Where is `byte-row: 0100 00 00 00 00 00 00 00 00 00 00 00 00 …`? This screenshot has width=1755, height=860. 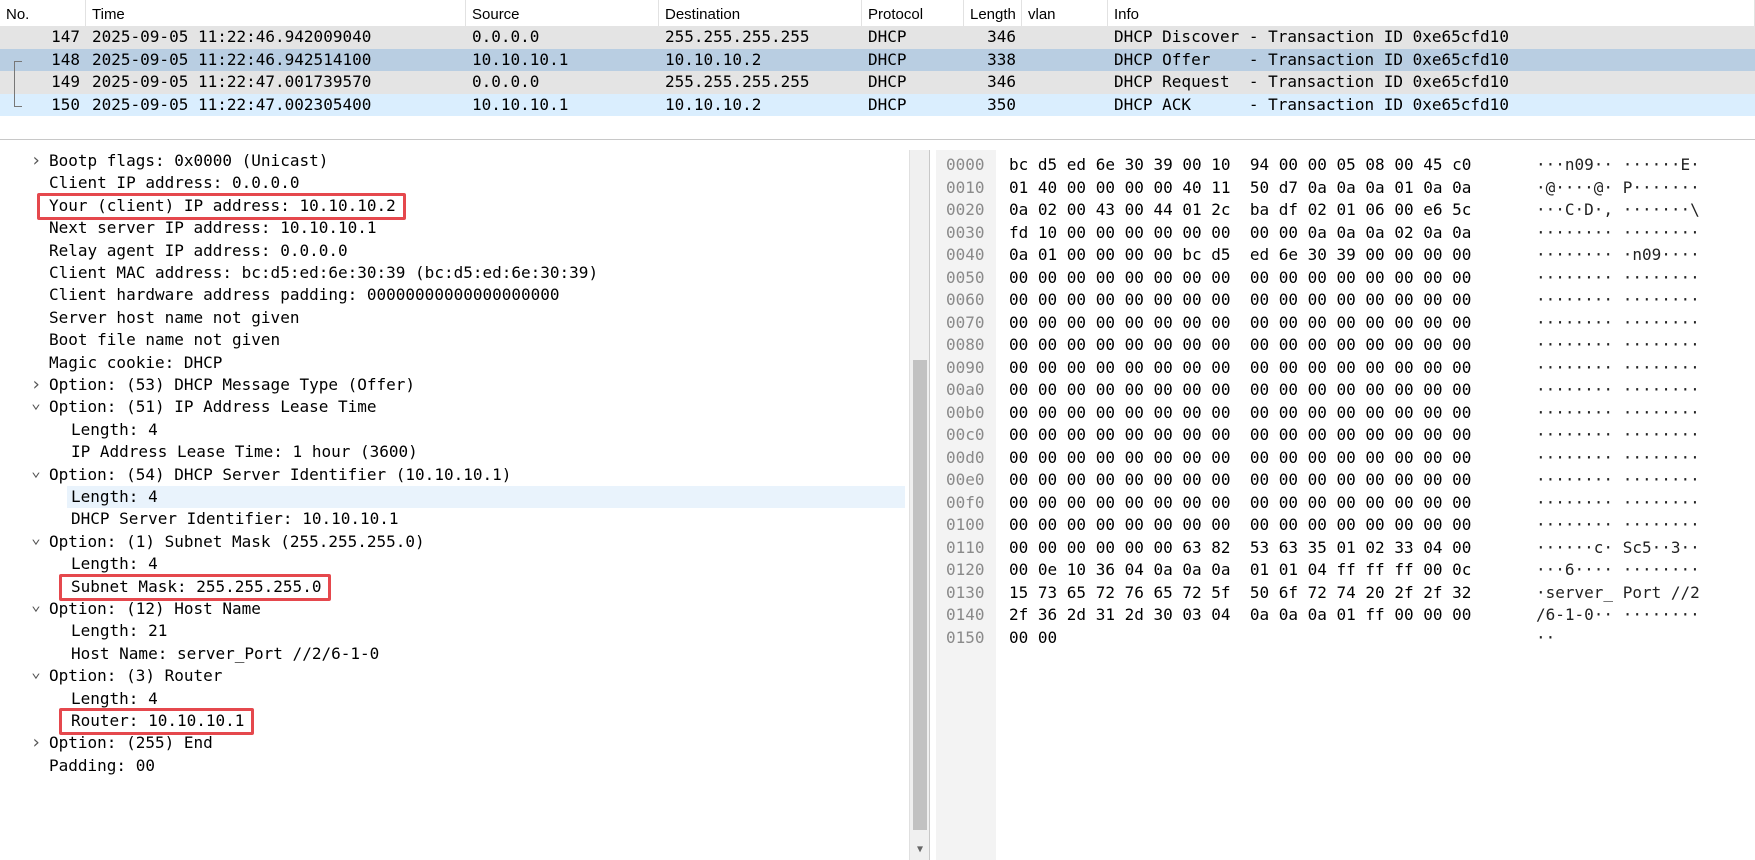
byte-row: 0100 00 00 00 00 00 00 00 00 00 00 00 00 … is located at coordinates (1345, 525).